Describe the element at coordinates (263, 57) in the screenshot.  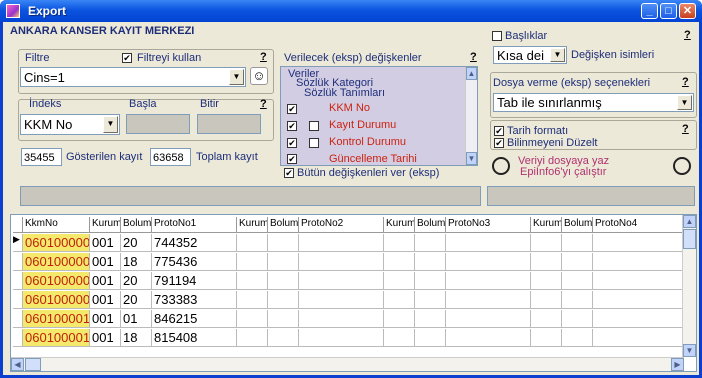
I see `filter-help-button: ?` at that location.